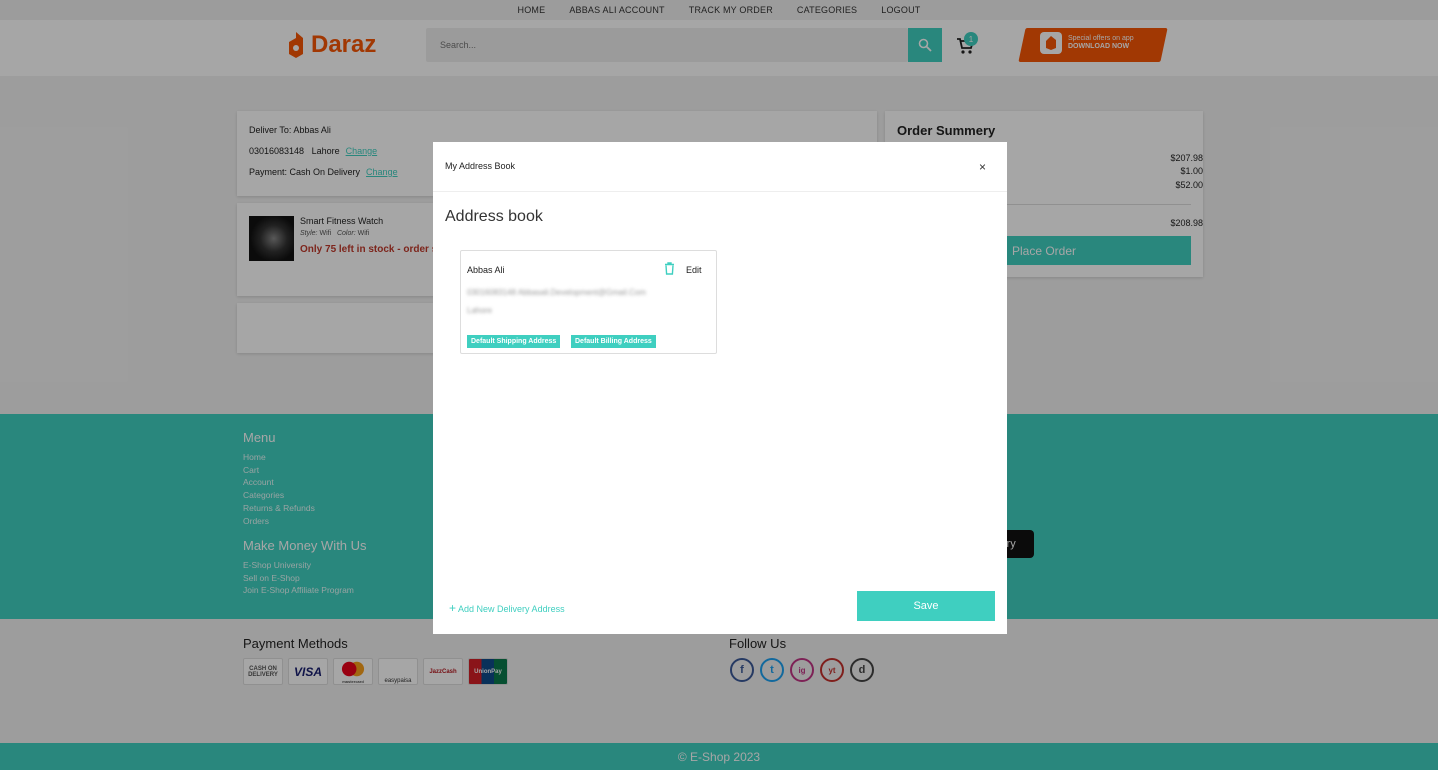 Image resolution: width=1438 pixels, height=770 pixels. I want to click on add-new-address-label: Add New Delivery Address, so click(511, 609).